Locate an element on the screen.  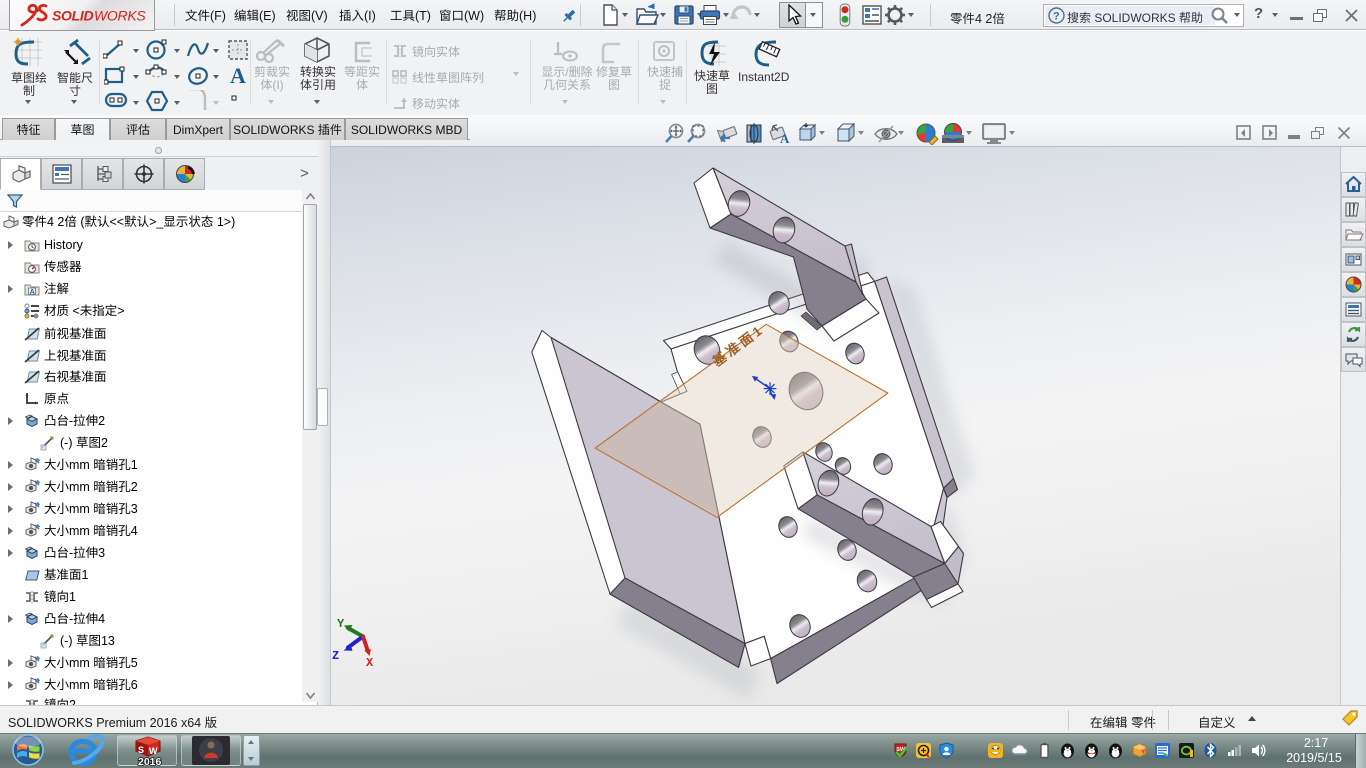
svg-text: Y is located at coordinates (341, 624).